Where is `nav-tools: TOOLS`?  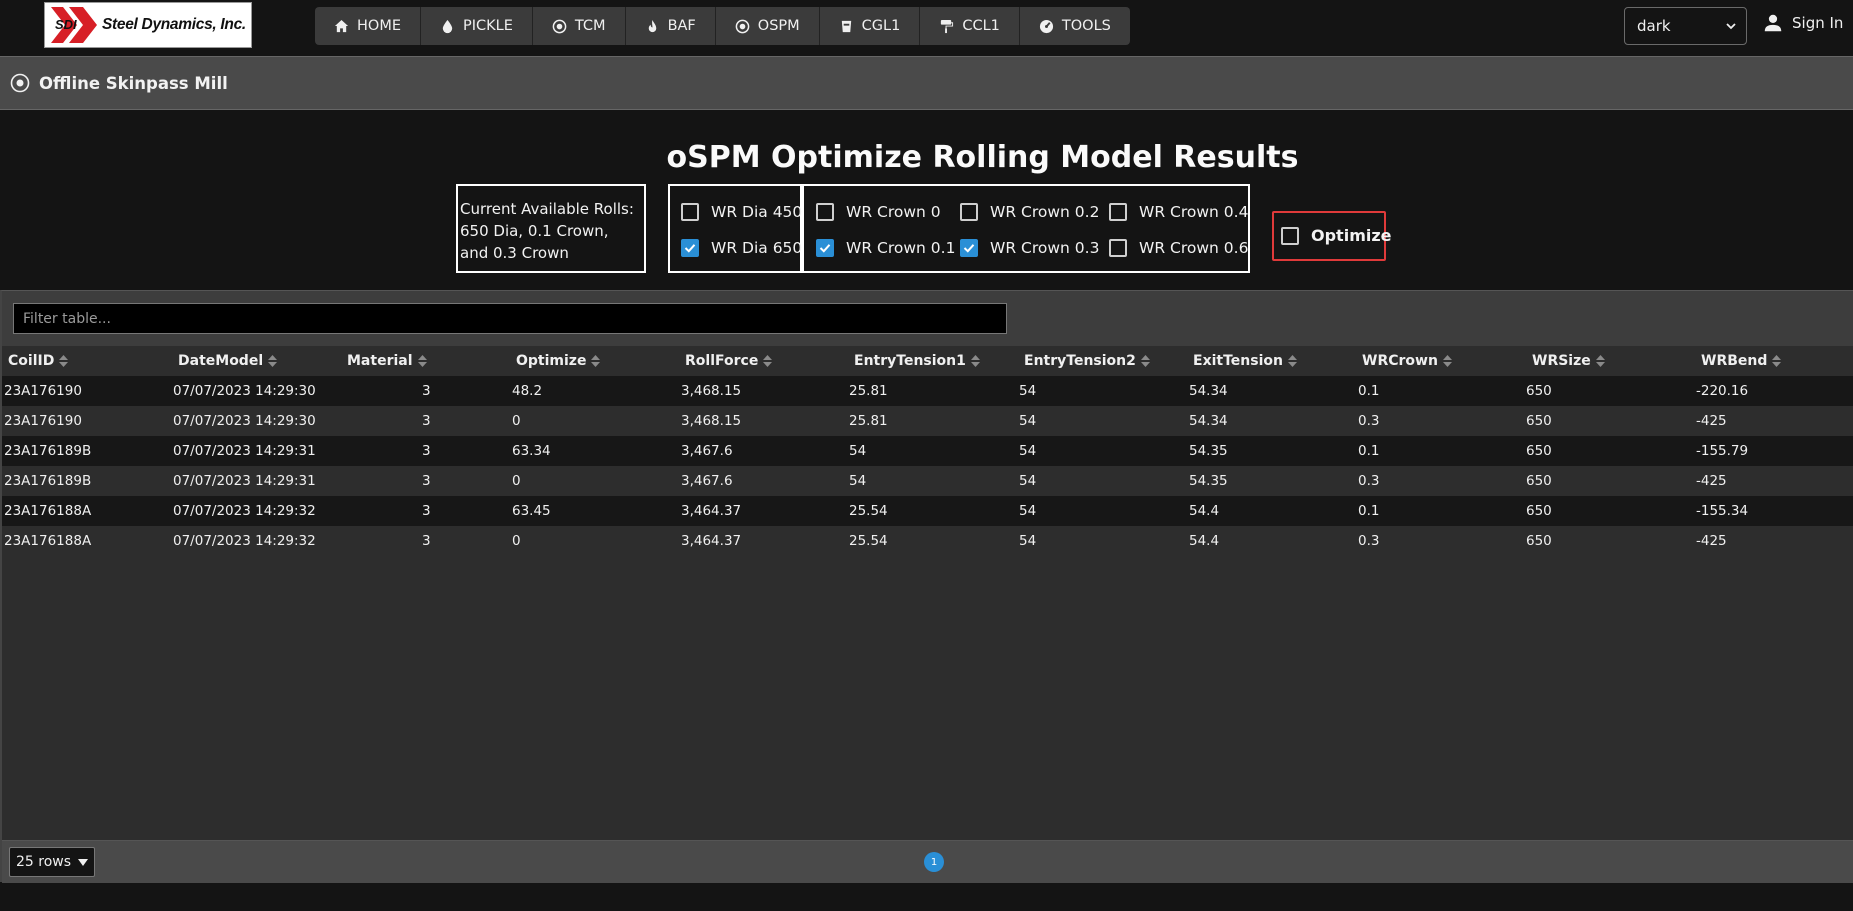
nav-tools: TOOLS is located at coordinates (1075, 26).